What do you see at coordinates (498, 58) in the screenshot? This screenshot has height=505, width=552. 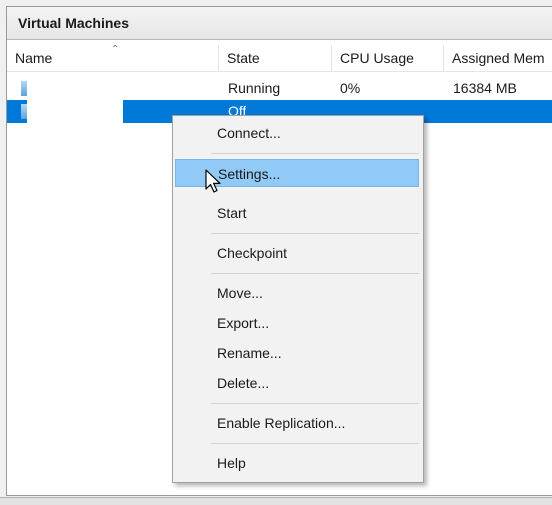 I see `column-header-assigned-memory: Assigned Mem` at bounding box center [498, 58].